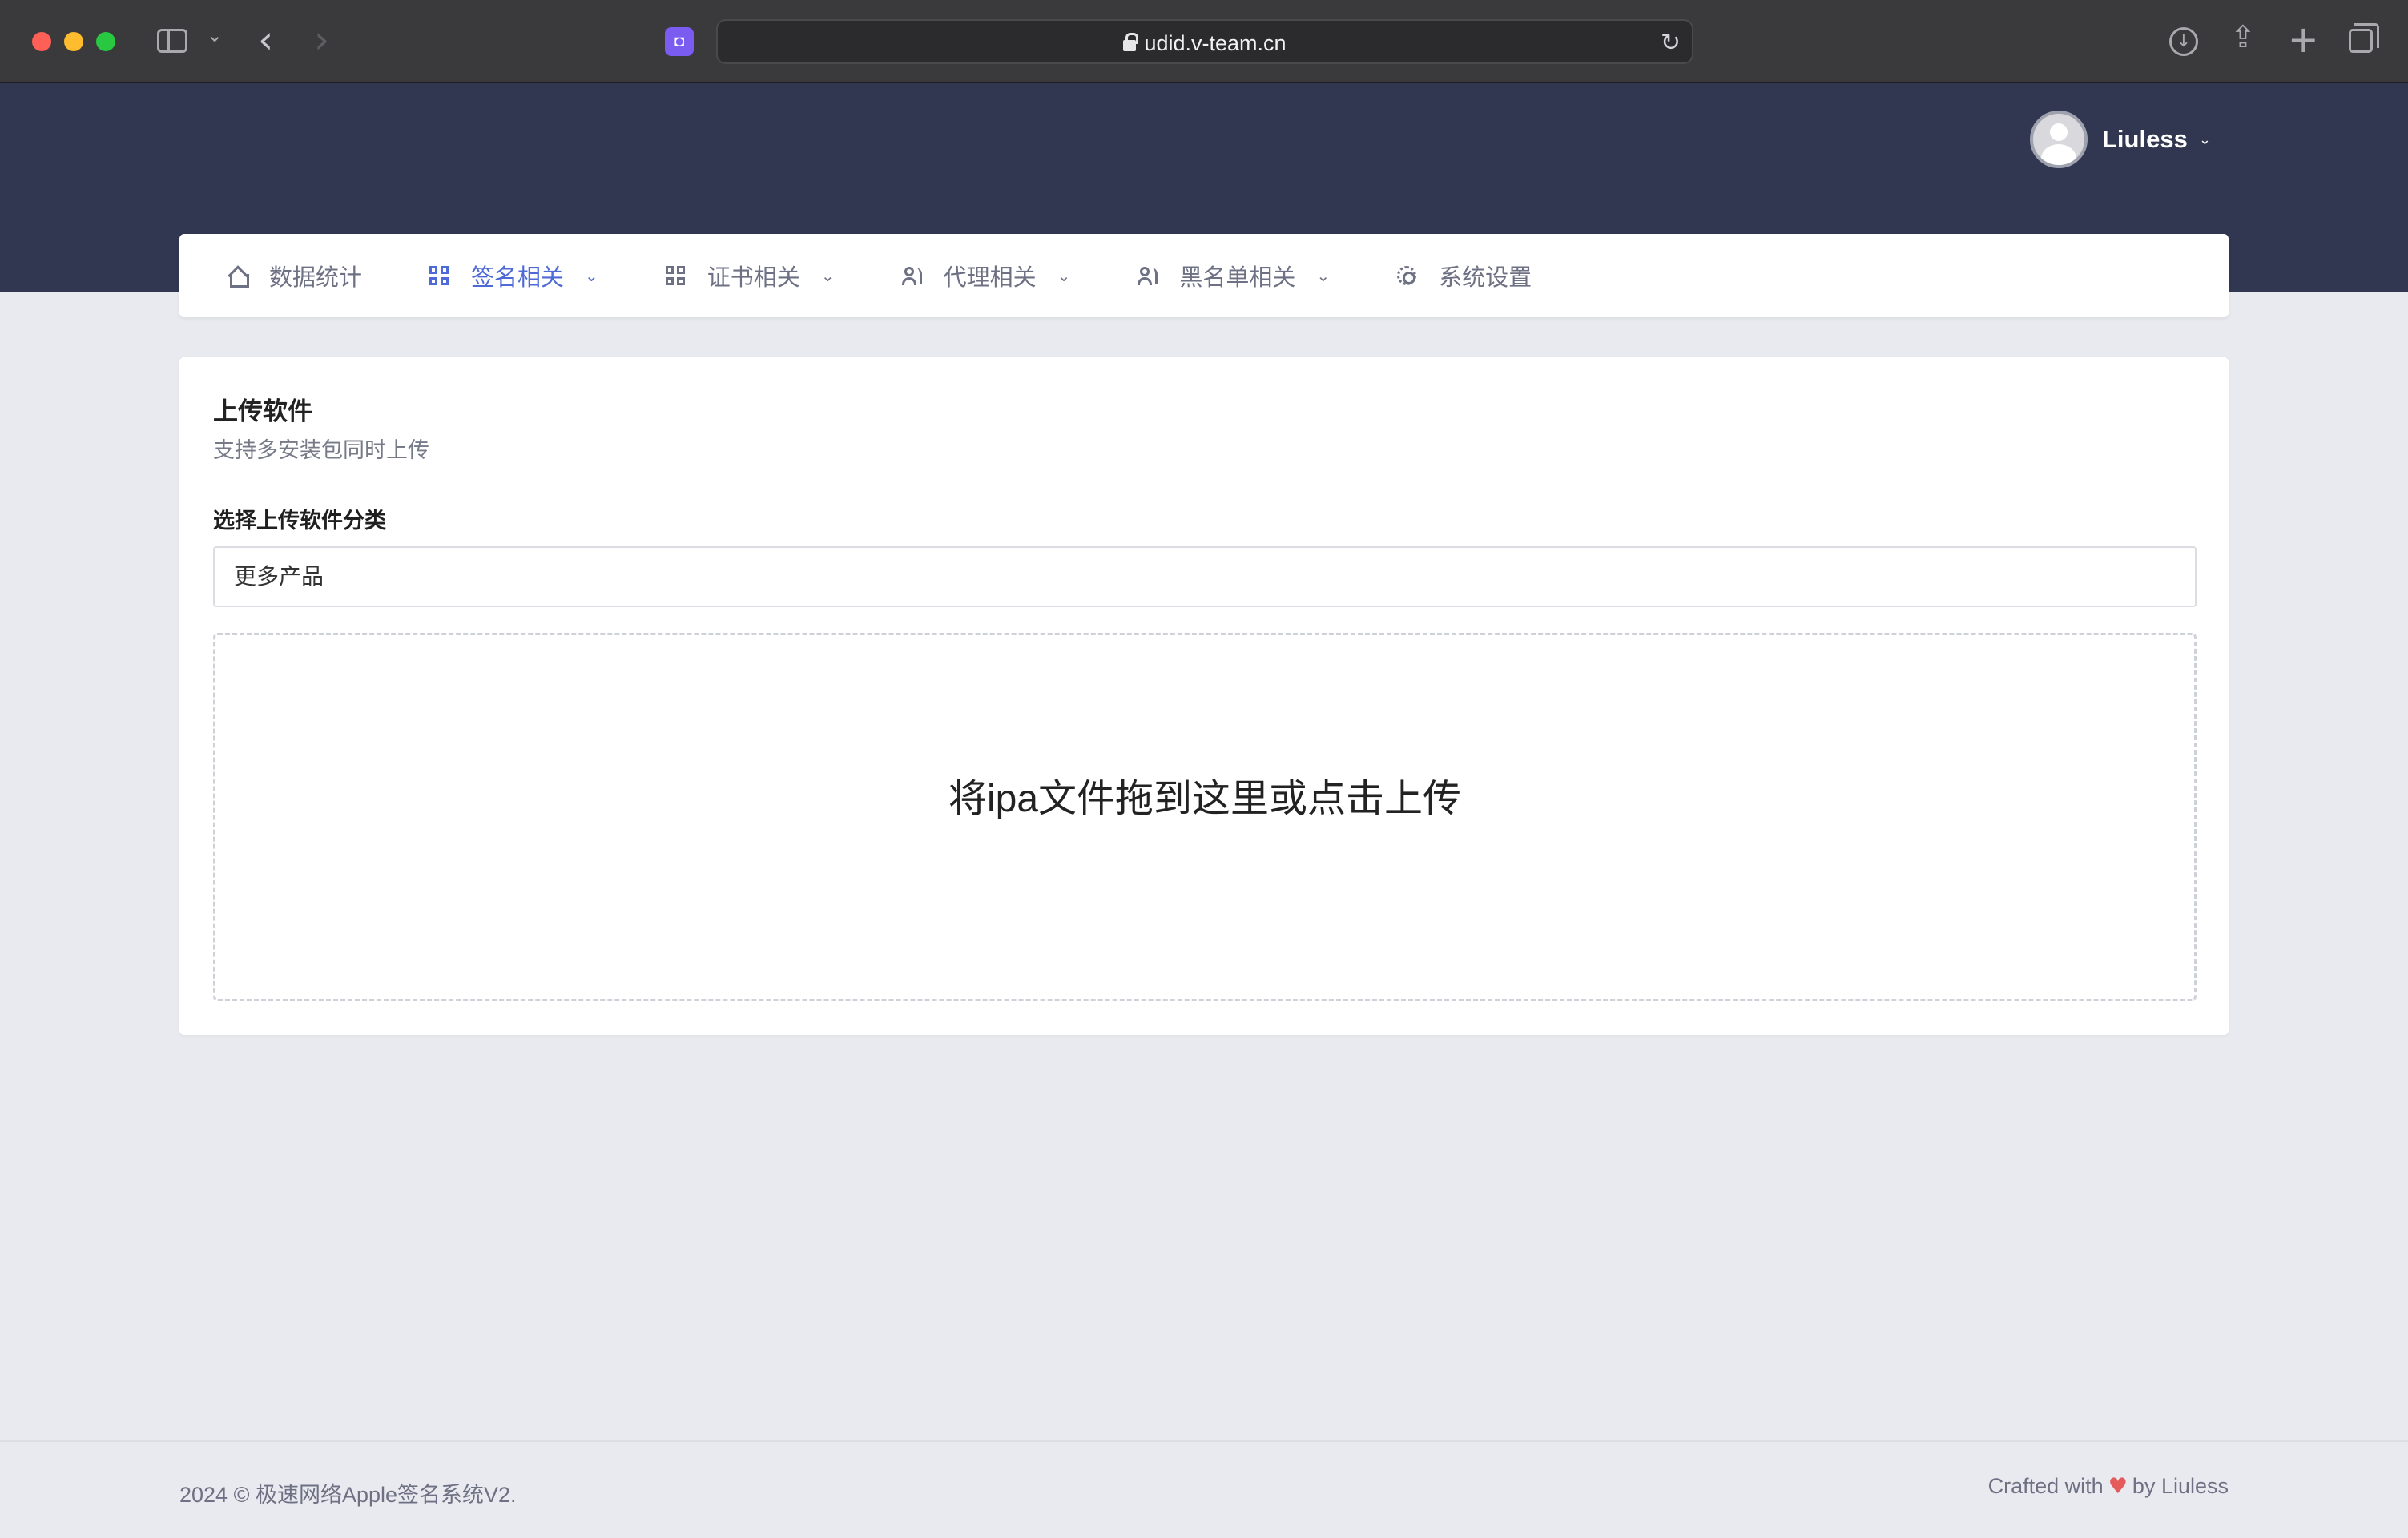 The height and width of the screenshot is (1538, 2408). I want to click on nav-item-label: 证书相关, so click(753, 278).